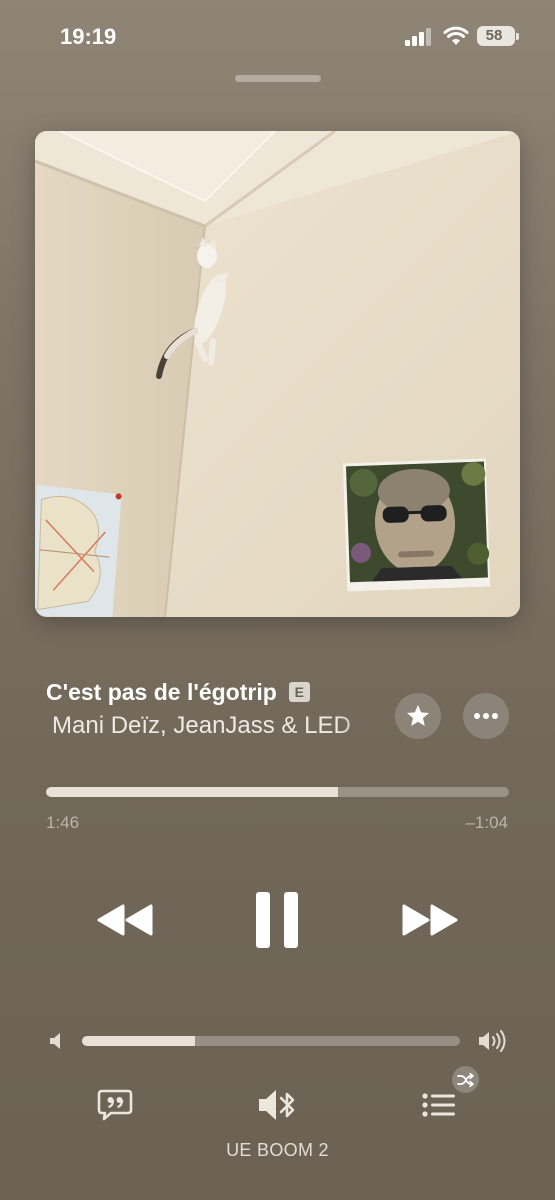 This screenshot has width=555, height=1200. What do you see at coordinates (517, 36) in the screenshot?
I see `battery-tip` at bounding box center [517, 36].